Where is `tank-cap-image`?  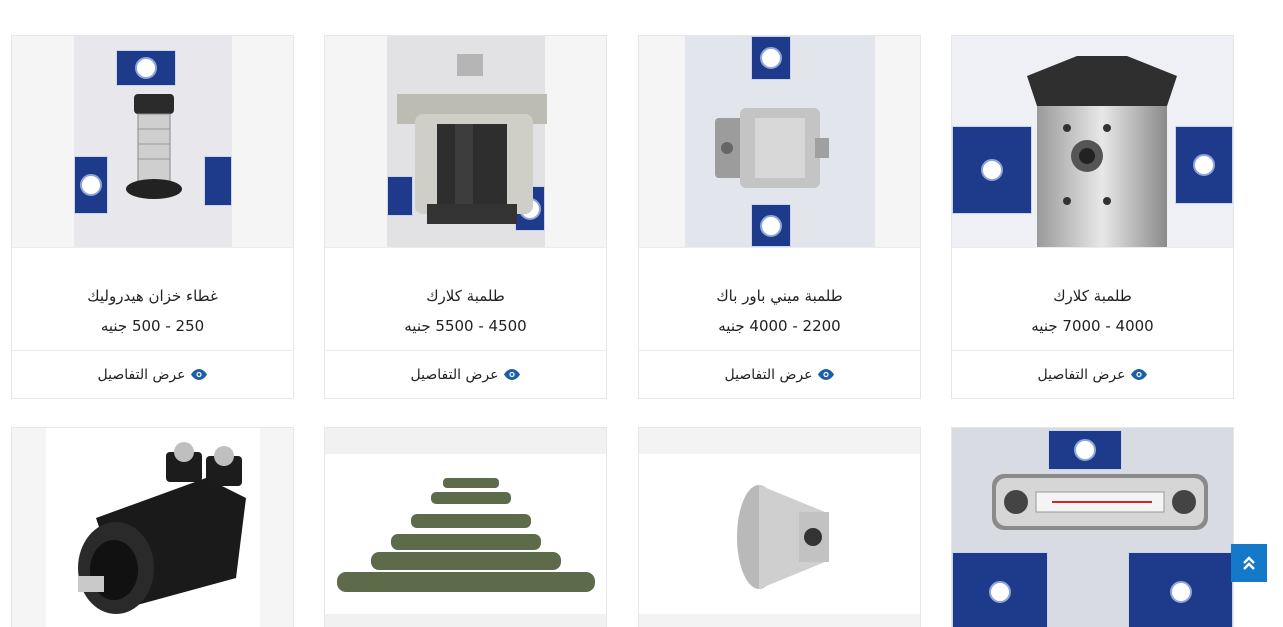
tank-cap-image is located at coordinates (154, 146).